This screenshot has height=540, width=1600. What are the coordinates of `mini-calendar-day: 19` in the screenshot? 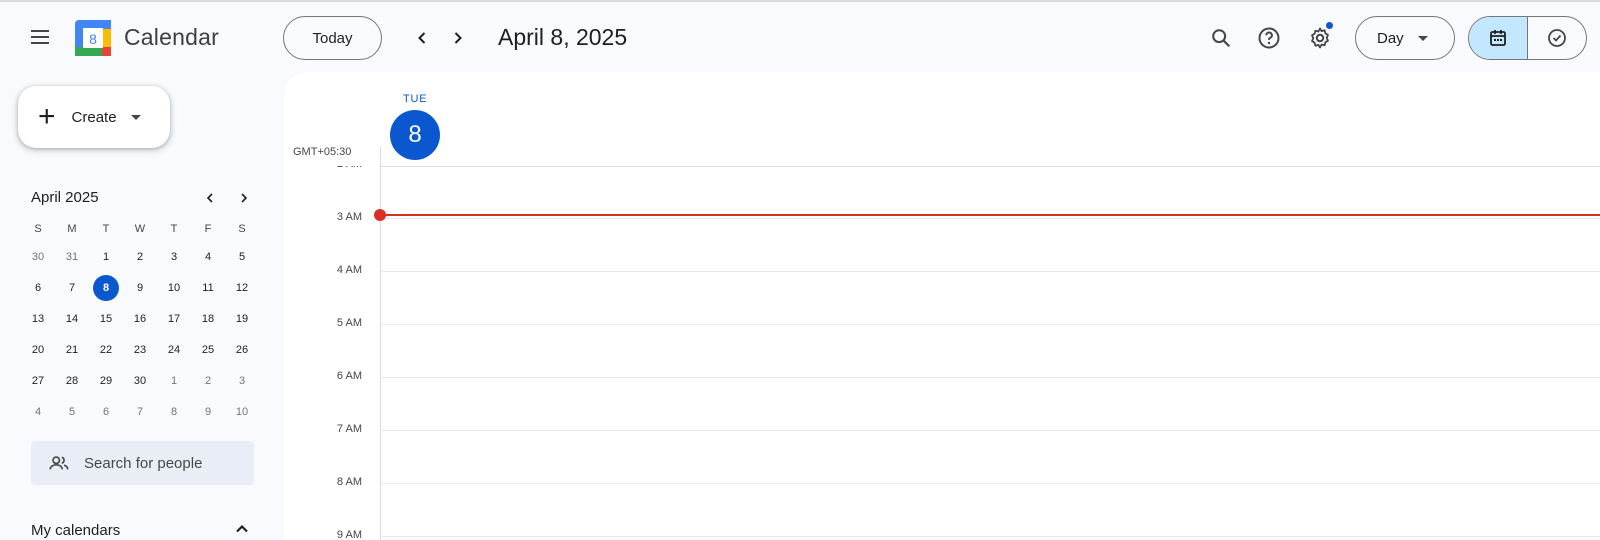 It's located at (242, 318).